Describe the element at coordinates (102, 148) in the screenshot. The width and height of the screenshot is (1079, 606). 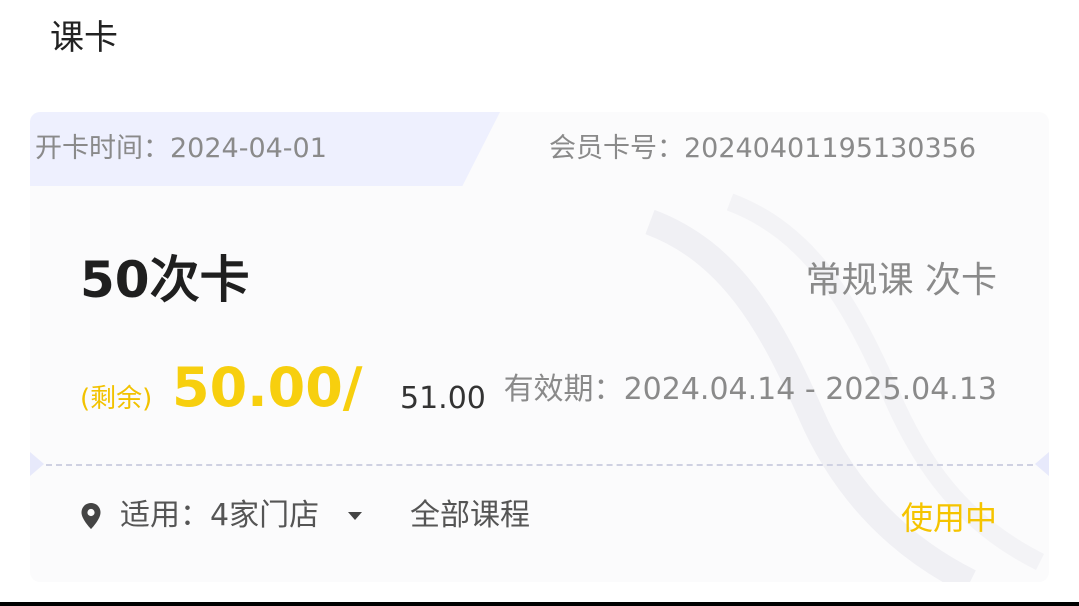
I see `open-date-label: 开卡时间：` at that location.